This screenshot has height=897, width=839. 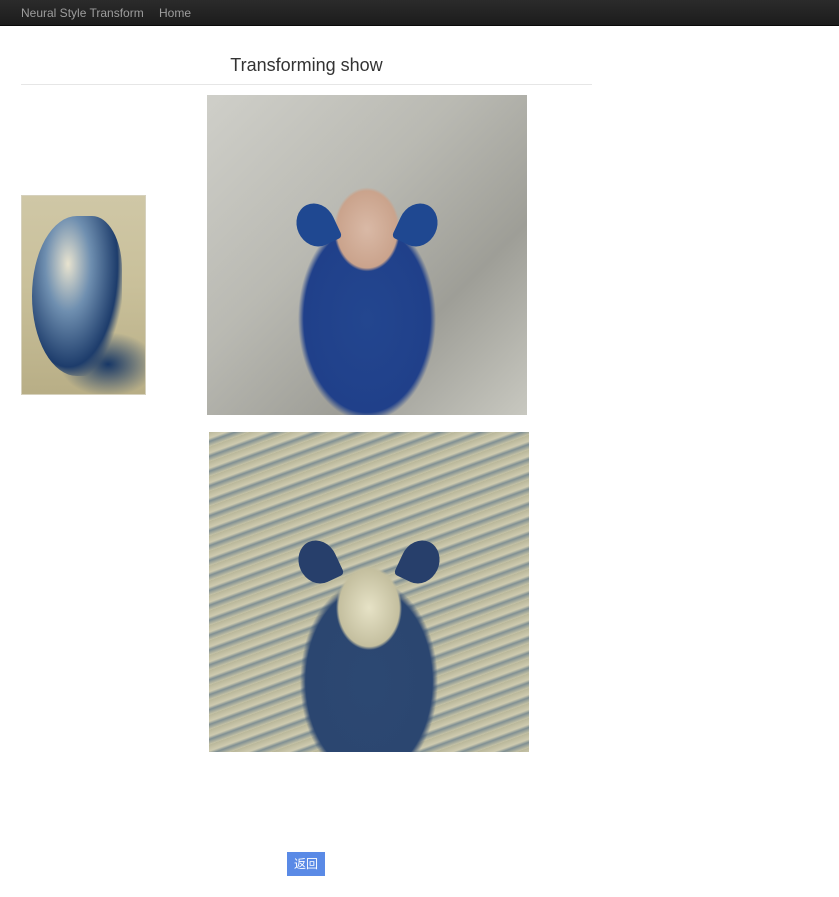 What do you see at coordinates (306, 84) in the screenshot?
I see `title-divider` at bounding box center [306, 84].